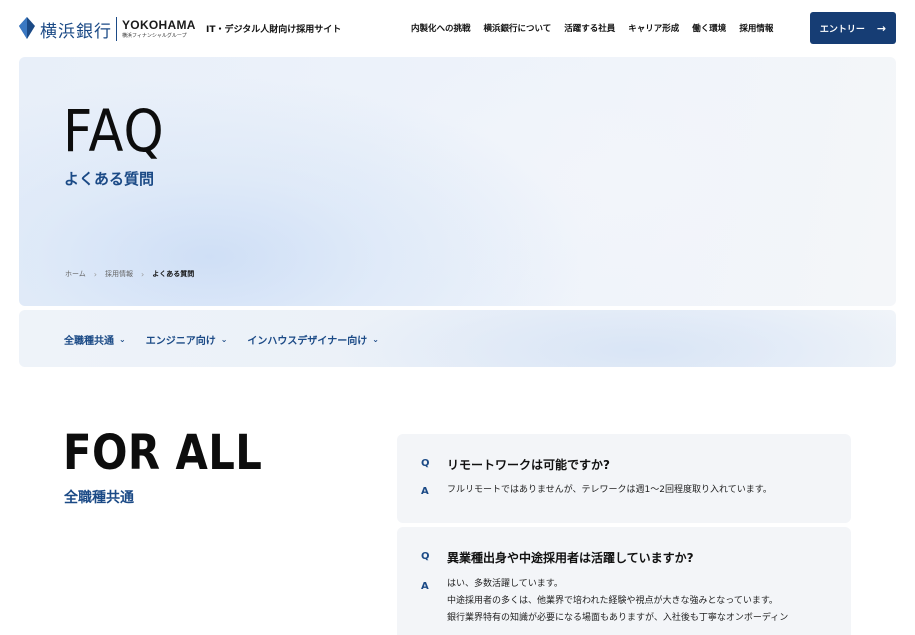 Image resolution: width=915 pixels, height=635 pixels. Describe the element at coordinates (89, 341) in the screenshot. I see `tab-label: 全職種共通` at that location.